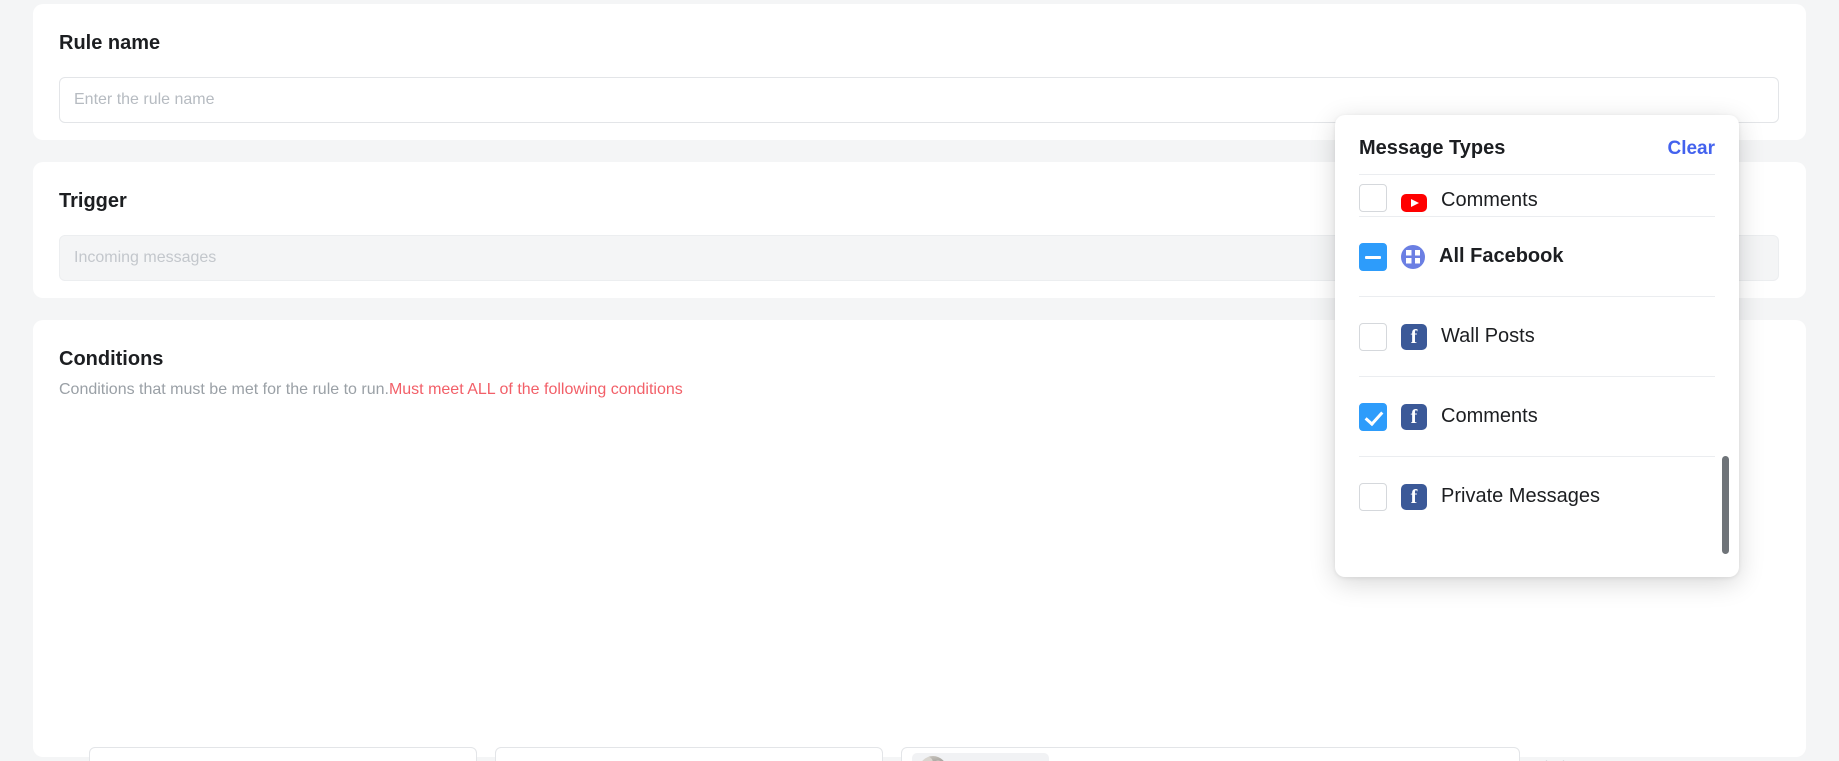 The height and width of the screenshot is (761, 1839). What do you see at coordinates (981, 757) in the screenshot?
I see `selected-channel-chip: f 227 Test` at bounding box center [981, 757].